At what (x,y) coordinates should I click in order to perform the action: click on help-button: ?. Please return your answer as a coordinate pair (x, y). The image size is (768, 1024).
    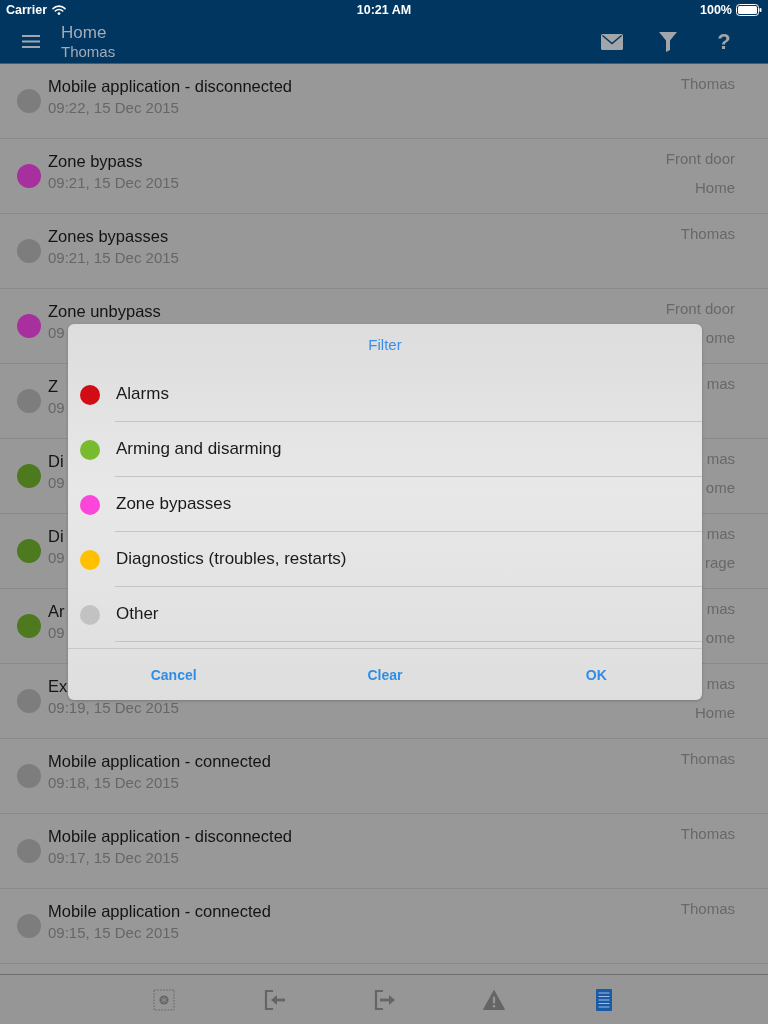
    Looking at the image, I should click on (724, 41).